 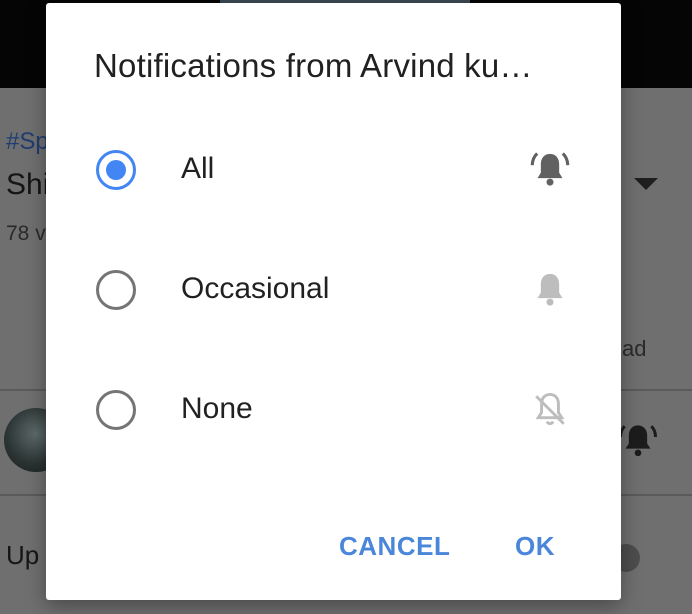 What do you see at coordinates (333, 325) in the screenshot?
I see `option-occasional: Occasional` at bounding box center [333, 325].